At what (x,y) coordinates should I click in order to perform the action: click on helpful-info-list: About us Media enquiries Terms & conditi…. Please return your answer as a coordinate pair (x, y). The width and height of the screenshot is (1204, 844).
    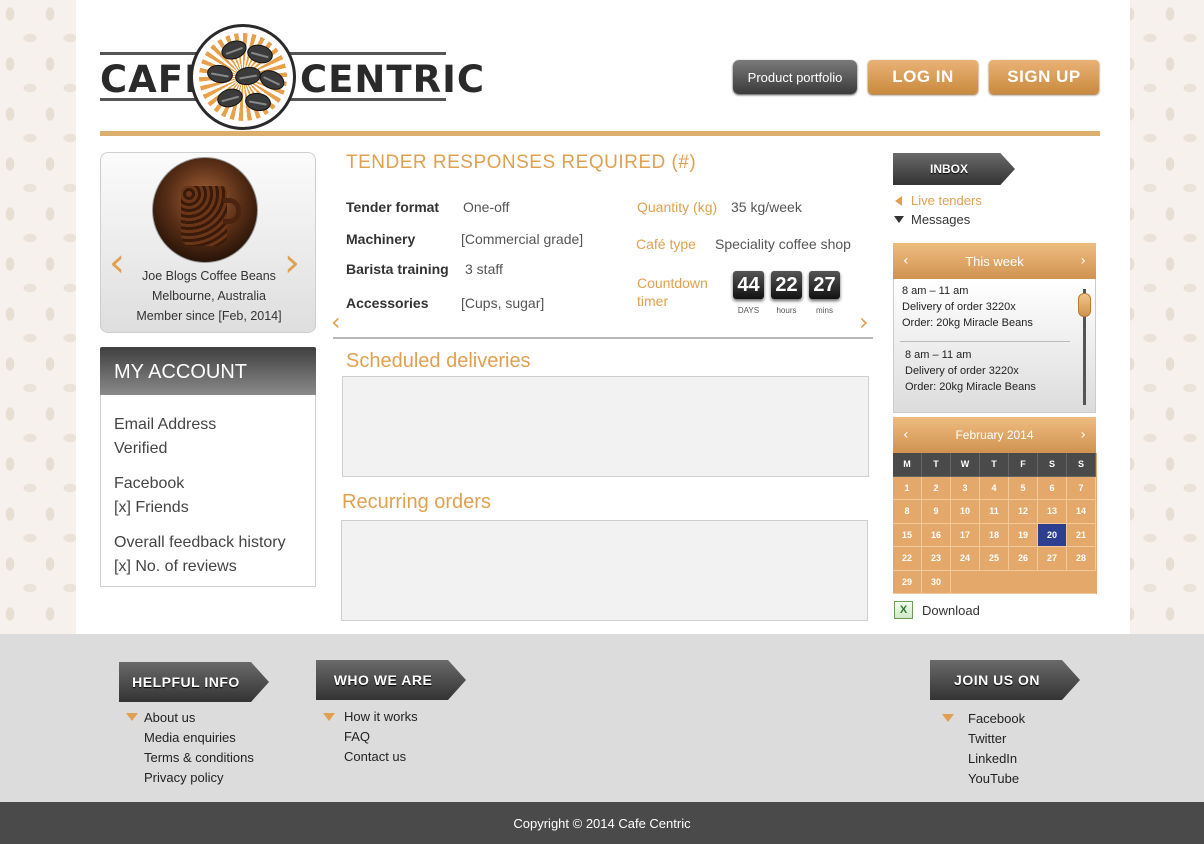
    Looking at the image, I should click on (199, 748).